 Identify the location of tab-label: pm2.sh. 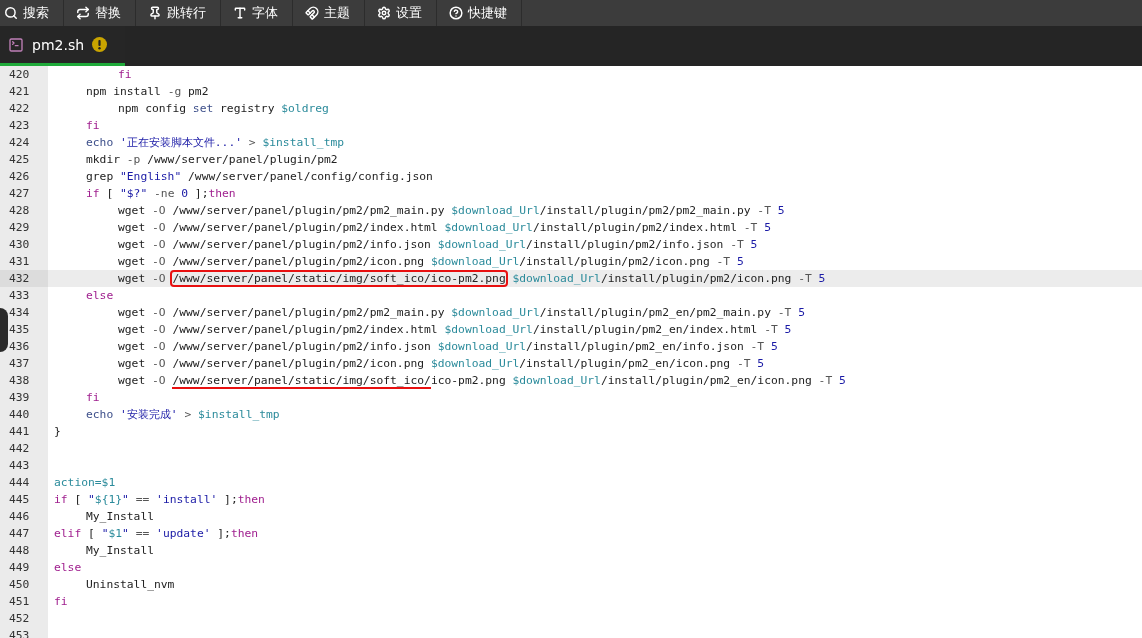
(58, 44).